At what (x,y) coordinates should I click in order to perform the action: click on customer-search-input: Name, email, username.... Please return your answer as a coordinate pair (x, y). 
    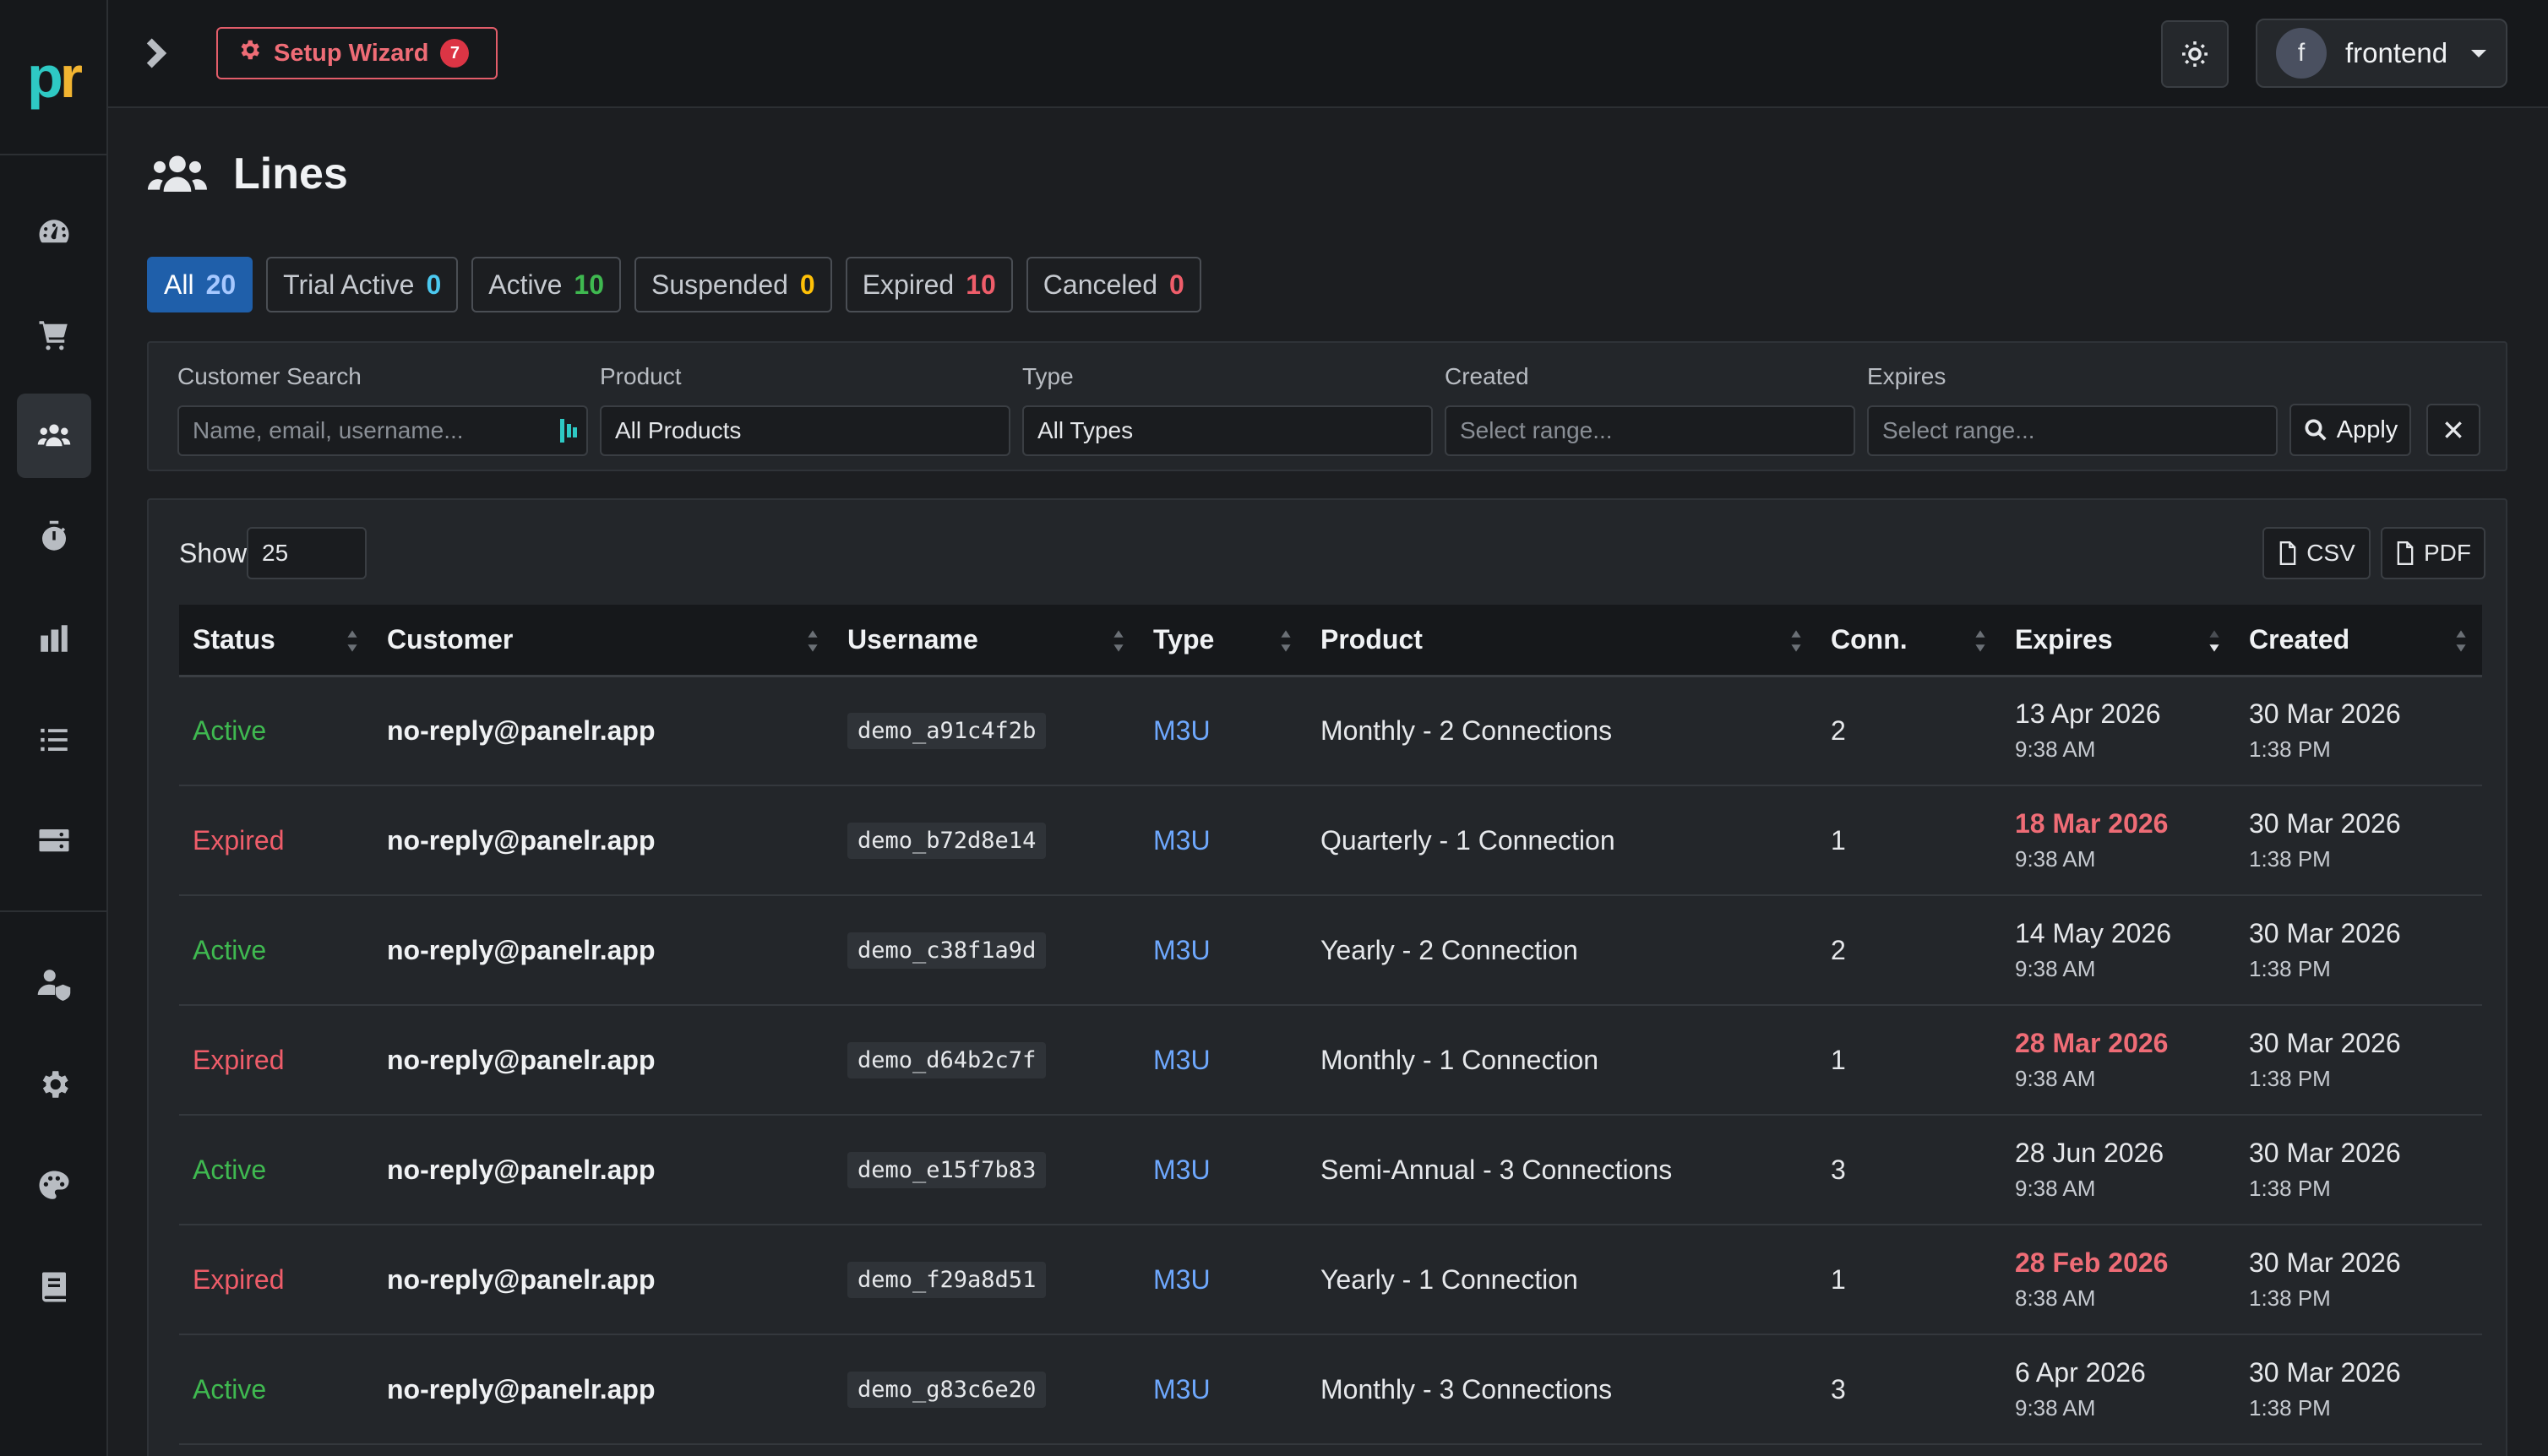
    Looking at the image, I should click on (382, 431).